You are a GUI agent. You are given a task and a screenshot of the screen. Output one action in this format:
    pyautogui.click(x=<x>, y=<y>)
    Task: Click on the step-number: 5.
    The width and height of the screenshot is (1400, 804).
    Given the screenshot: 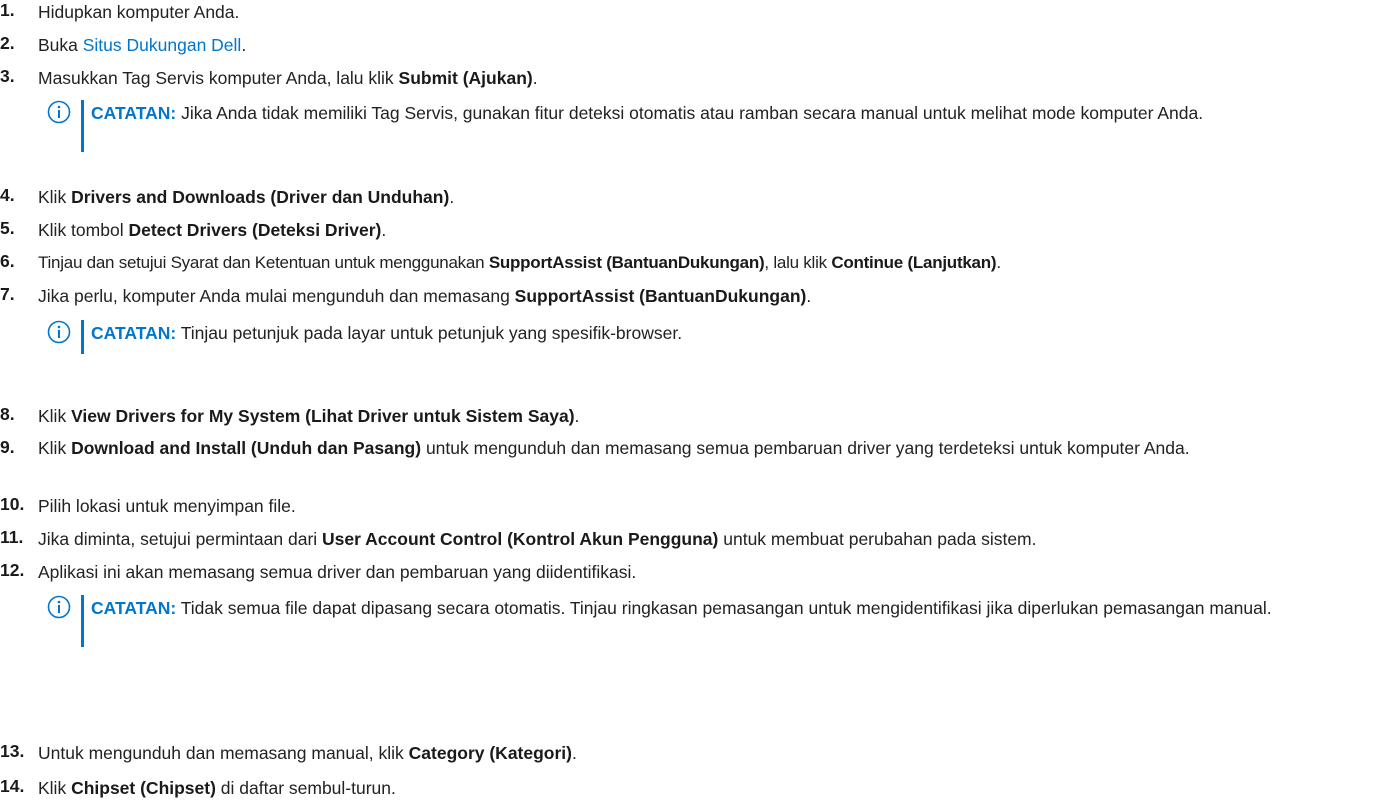 What is the action you would take?
    pyautogui.click(x=7, y=228)
    